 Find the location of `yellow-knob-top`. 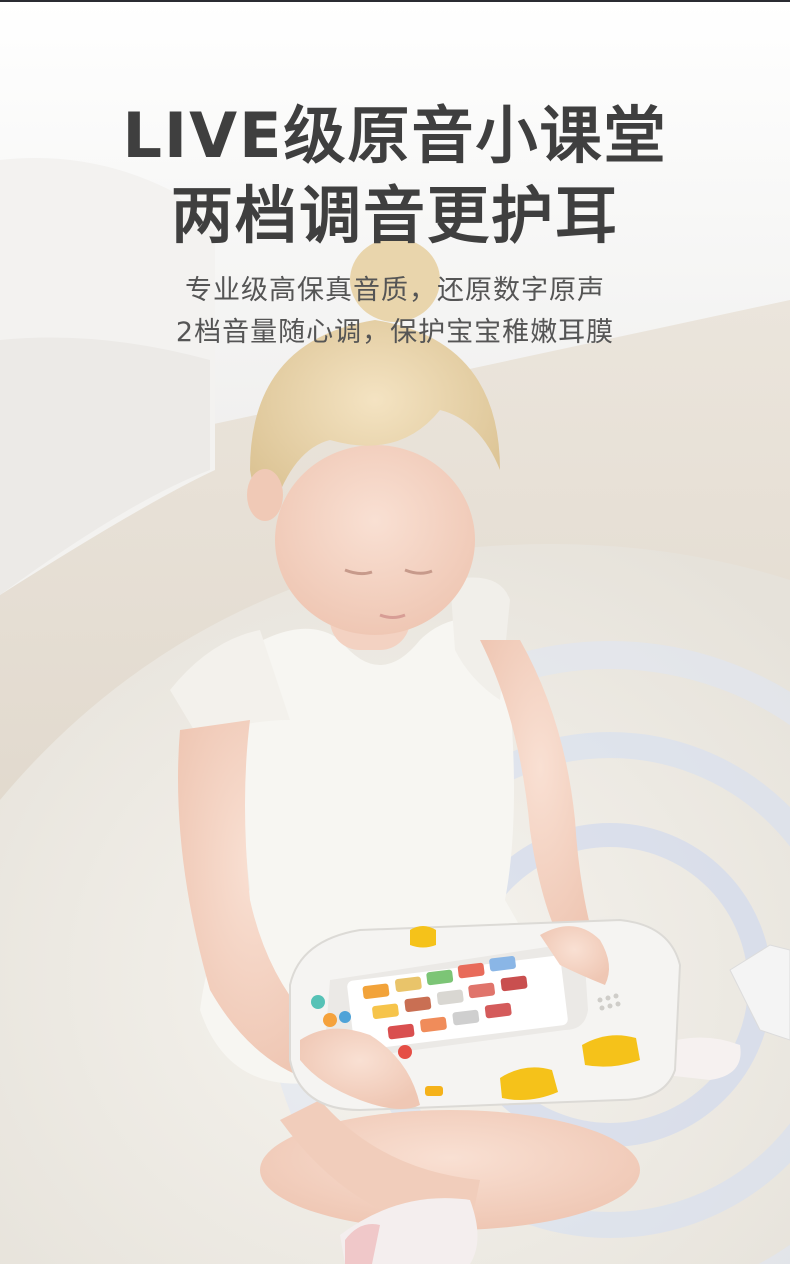

yellow-knob-top is located at coordinates (423, 937).